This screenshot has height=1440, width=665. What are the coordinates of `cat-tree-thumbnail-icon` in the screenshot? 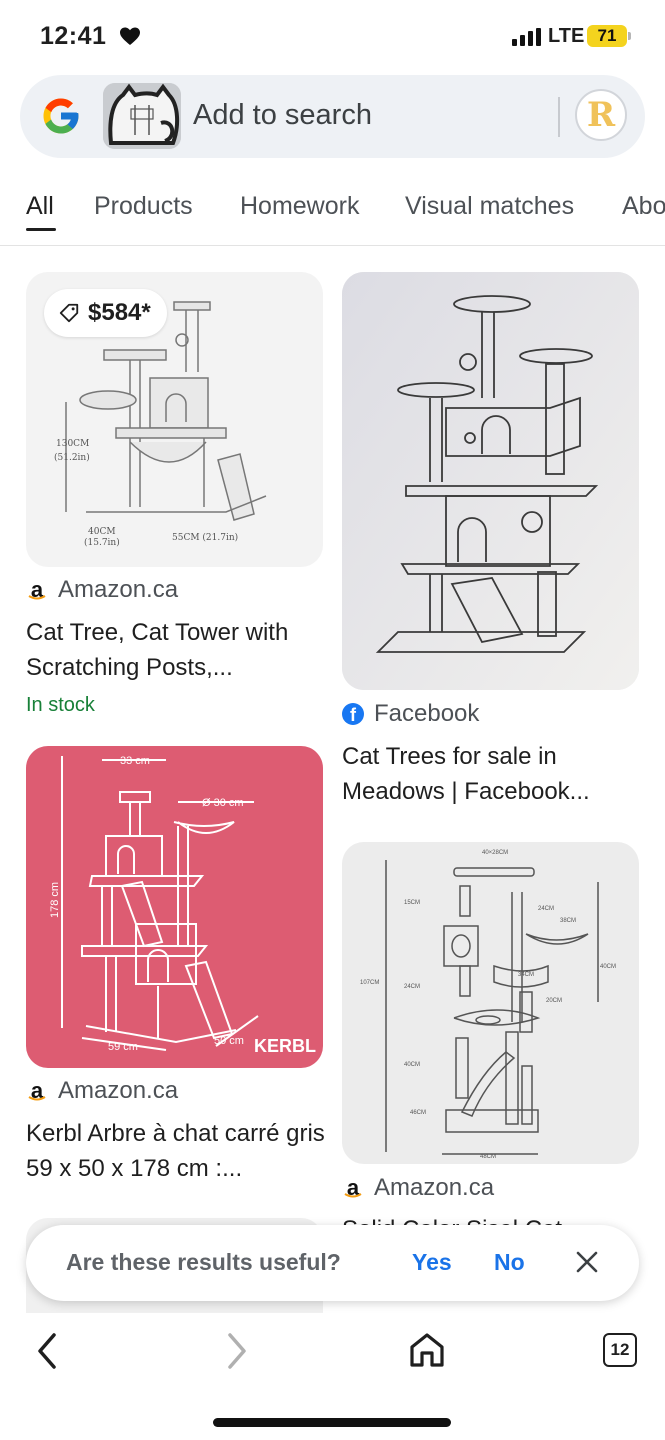 It's located at (142, 116).